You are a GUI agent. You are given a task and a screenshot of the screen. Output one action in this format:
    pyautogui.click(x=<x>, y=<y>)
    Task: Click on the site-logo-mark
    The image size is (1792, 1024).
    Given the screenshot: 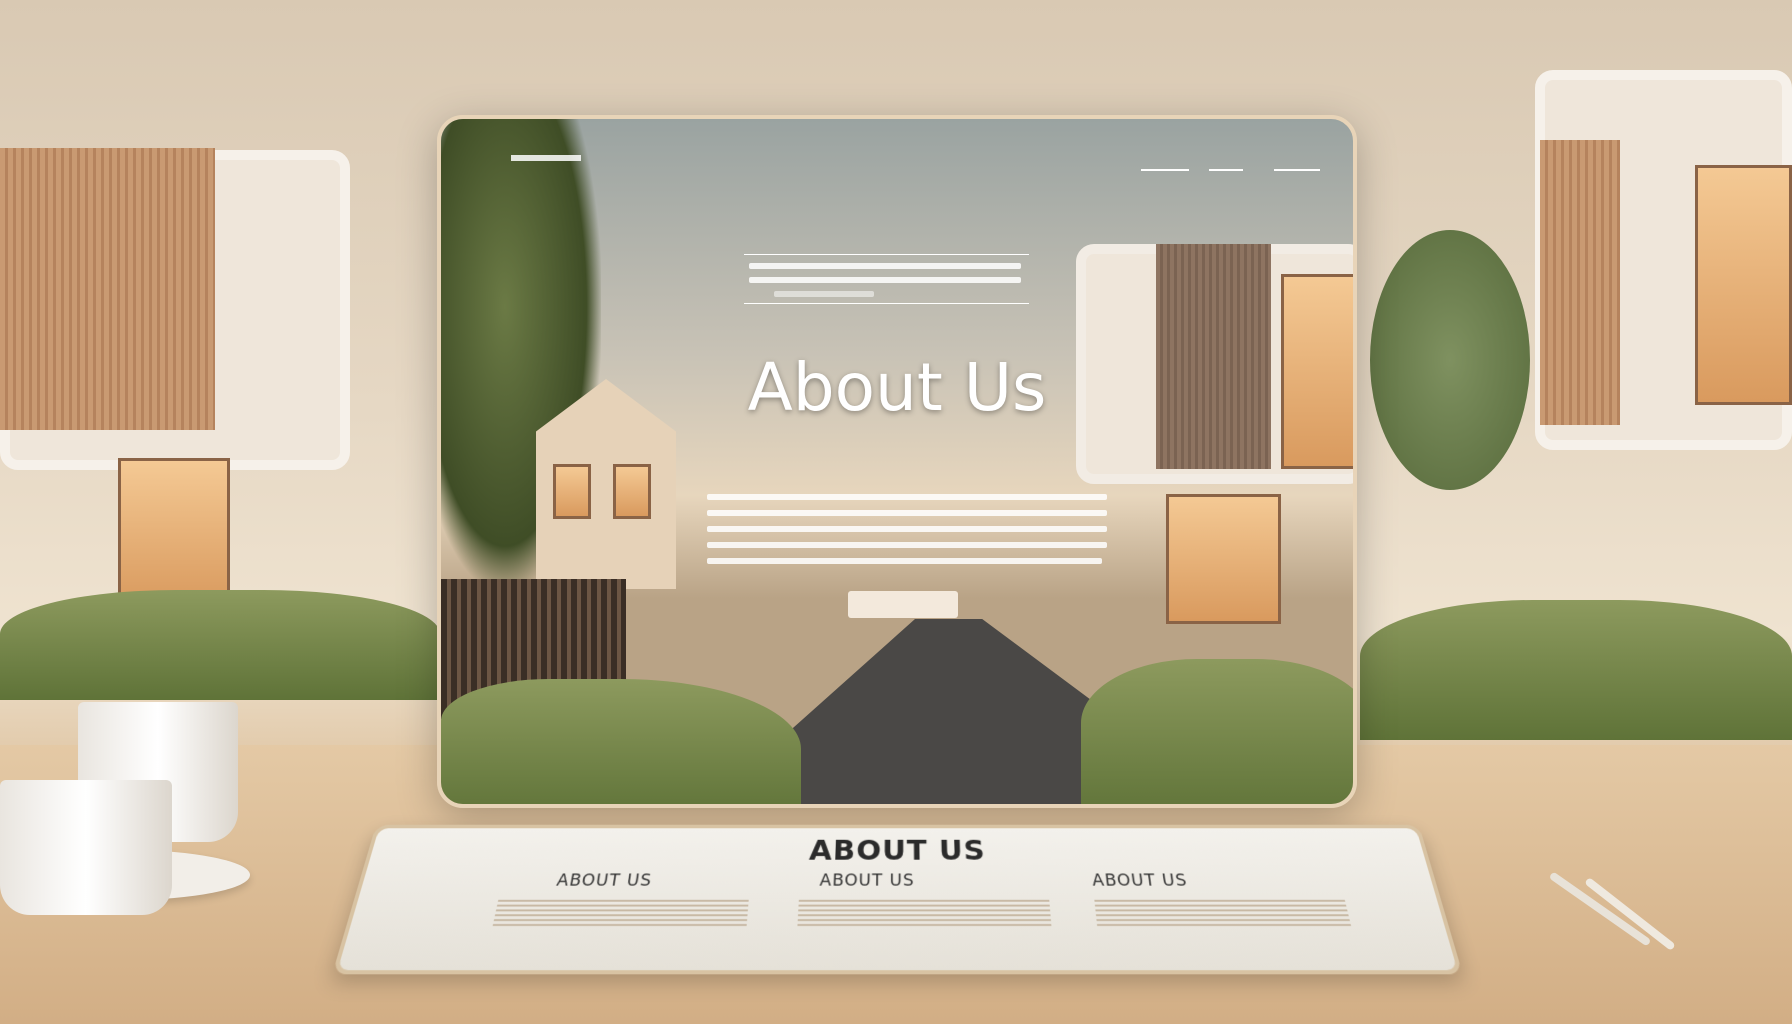 What is the action you would take?
    pyautogui.click(x=546, y=158)
    